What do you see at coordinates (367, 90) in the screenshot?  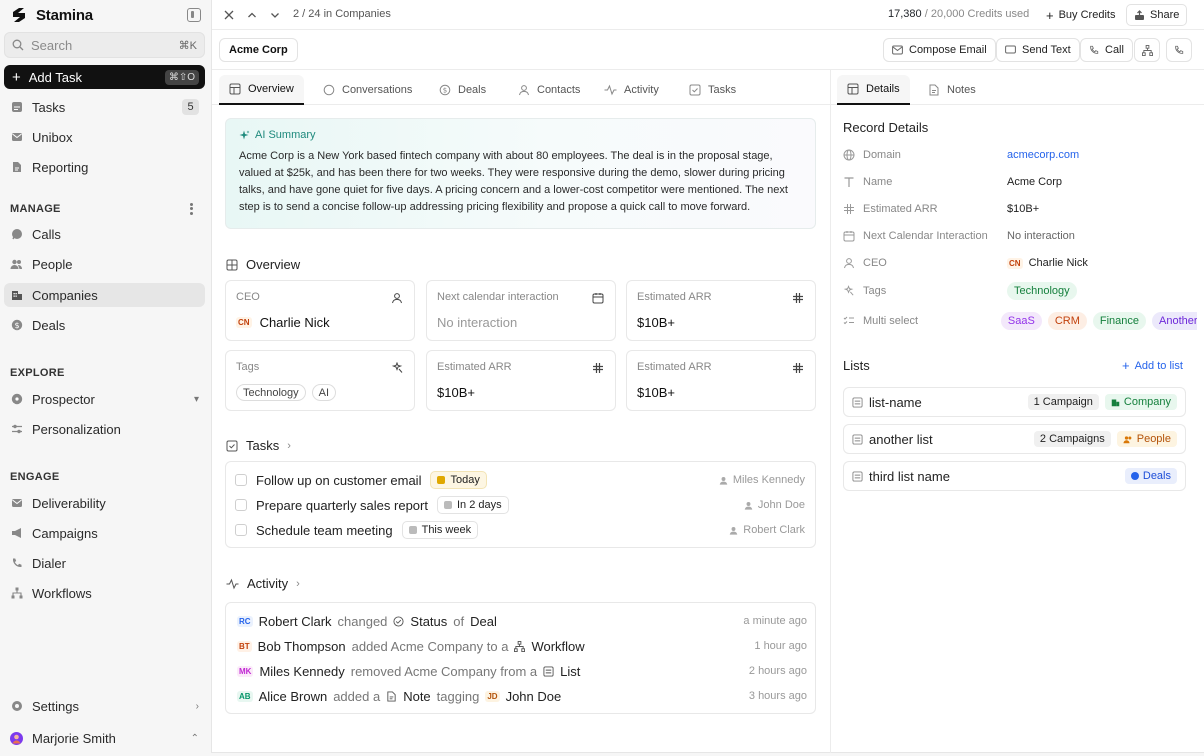 I see `tab-conversations: Conversations` at bounding box center [367, 90].